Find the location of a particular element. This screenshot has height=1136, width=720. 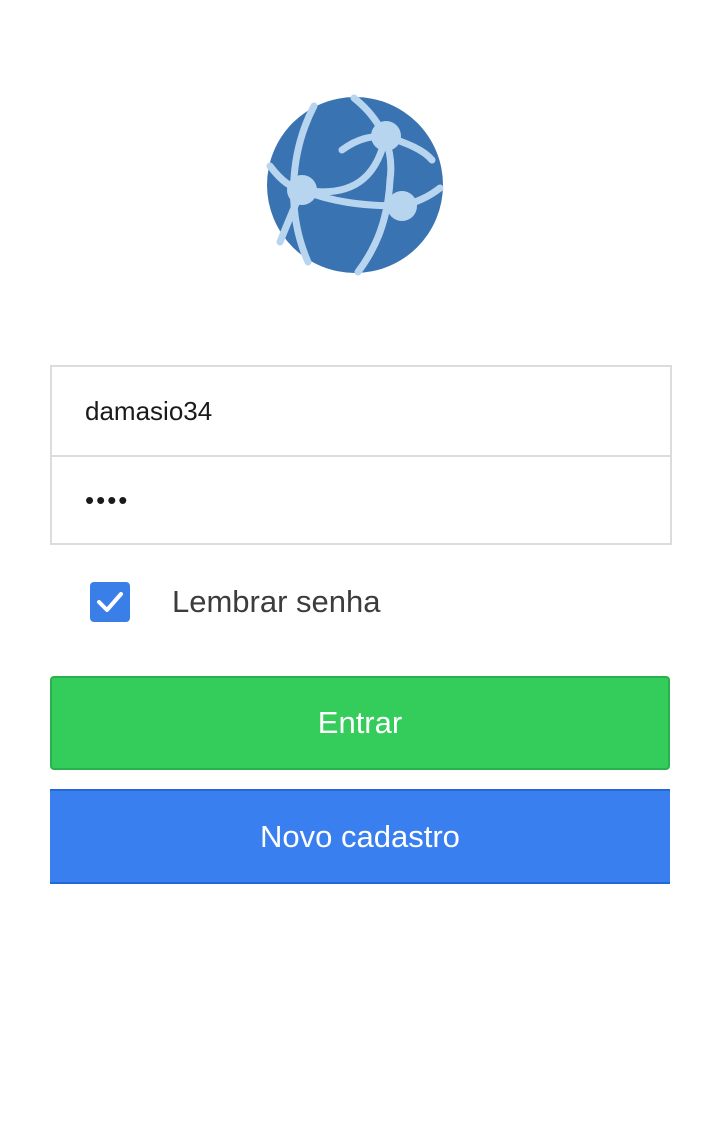

remember-password-row: Lembrar senha is located at coordinates (235, 602).